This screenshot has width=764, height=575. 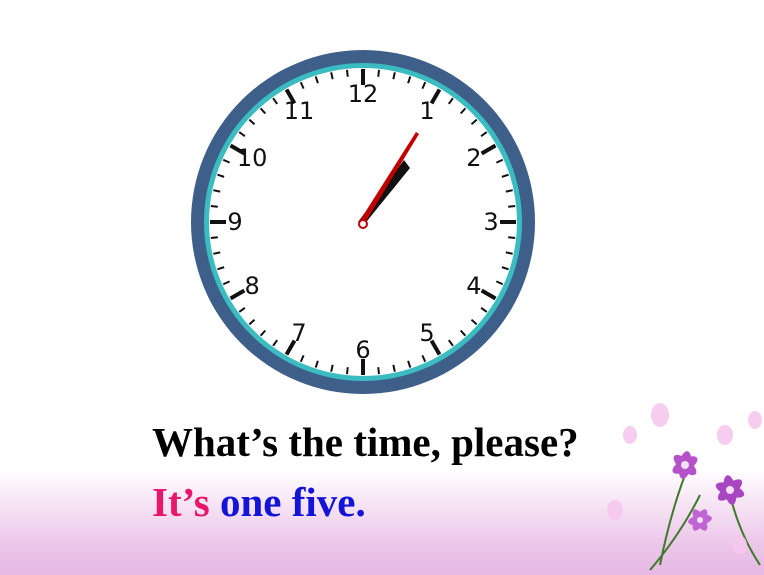 What do you see at coordinates (252, 158) in the screenshot?
I see `clock-numeral: 10` at bounding box center [252, 158].